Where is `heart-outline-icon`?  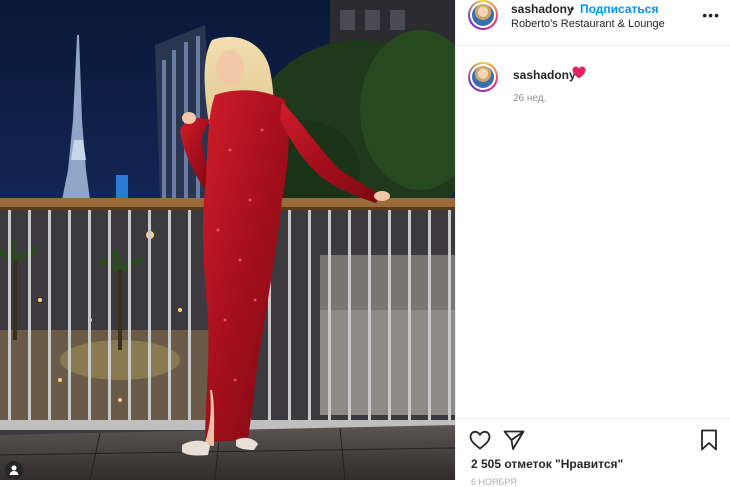
heart-outline-icon is located at coordinates (480, 440).